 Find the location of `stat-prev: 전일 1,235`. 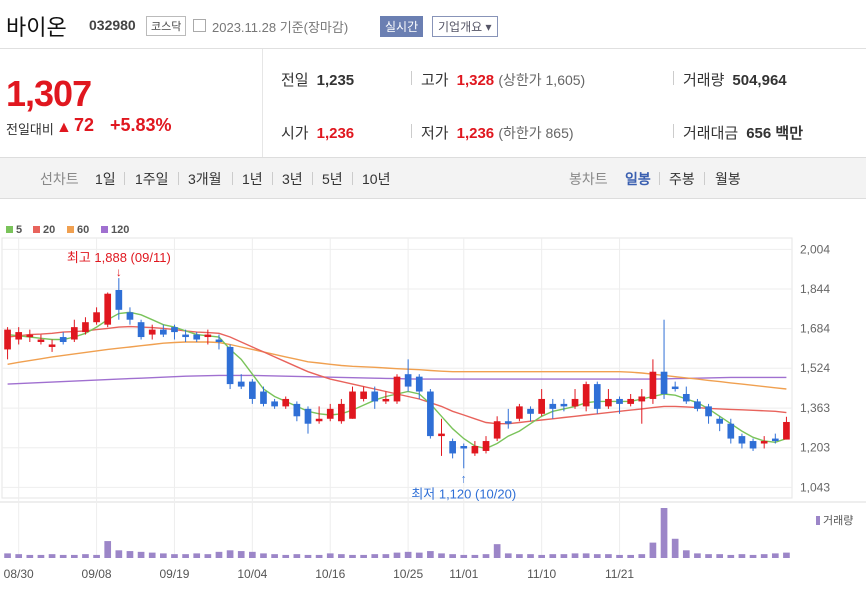

stat-prev: 전일 1,235 is located at coordinates (317, 79).